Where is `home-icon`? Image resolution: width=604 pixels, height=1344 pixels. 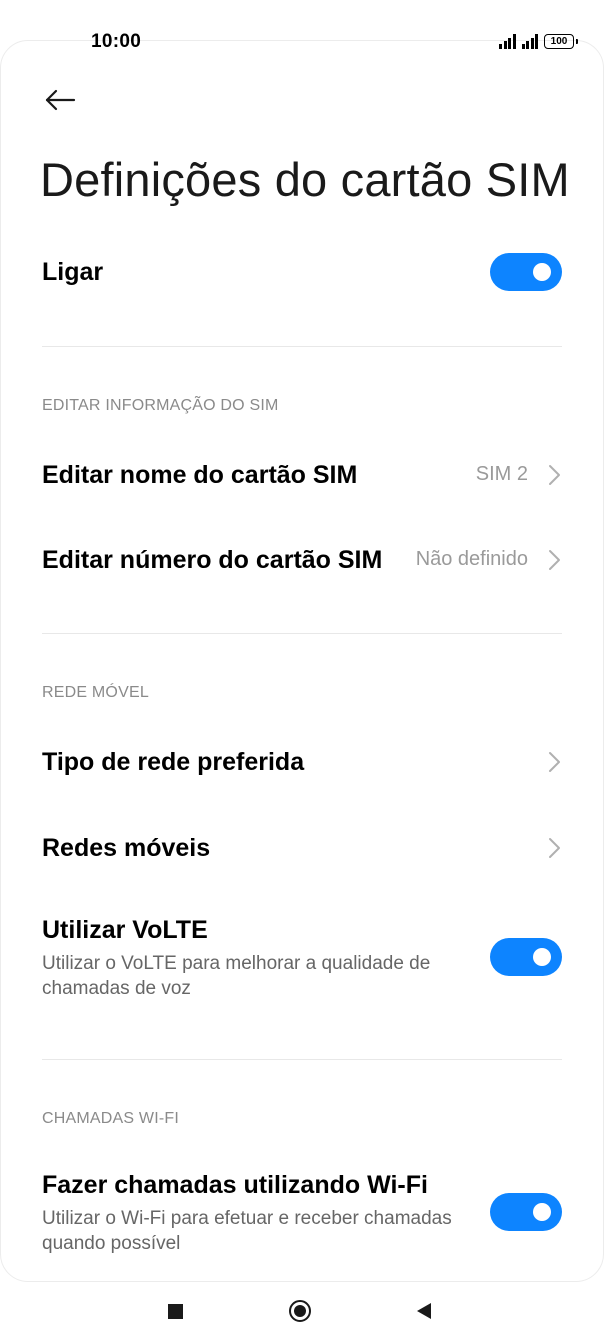 home-icon is located at coordinates (300, 1311).